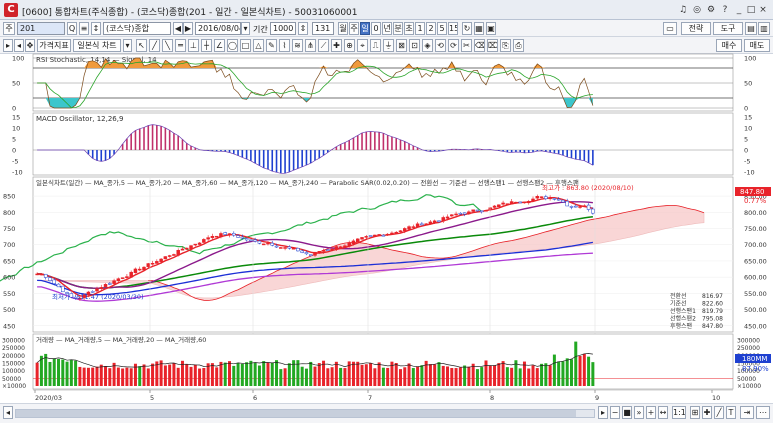 The image size is (773, 423). What do you see at coordinates (453, 28) in the screenshot?
I see `period-button: 15` at bounding box center [453, 28].